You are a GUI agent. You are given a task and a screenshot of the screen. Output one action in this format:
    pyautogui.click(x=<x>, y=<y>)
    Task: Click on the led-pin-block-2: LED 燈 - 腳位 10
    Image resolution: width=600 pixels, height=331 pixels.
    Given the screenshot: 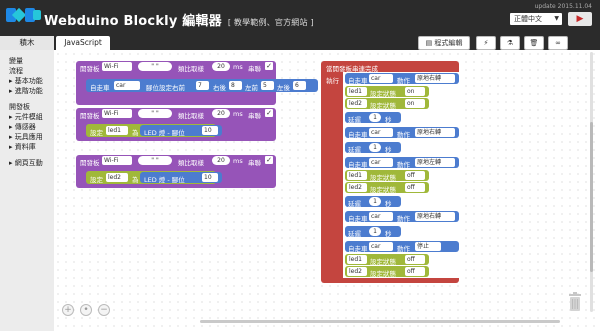 What is the action you would take?
    pyautogui.click(x=181, y=178)
    